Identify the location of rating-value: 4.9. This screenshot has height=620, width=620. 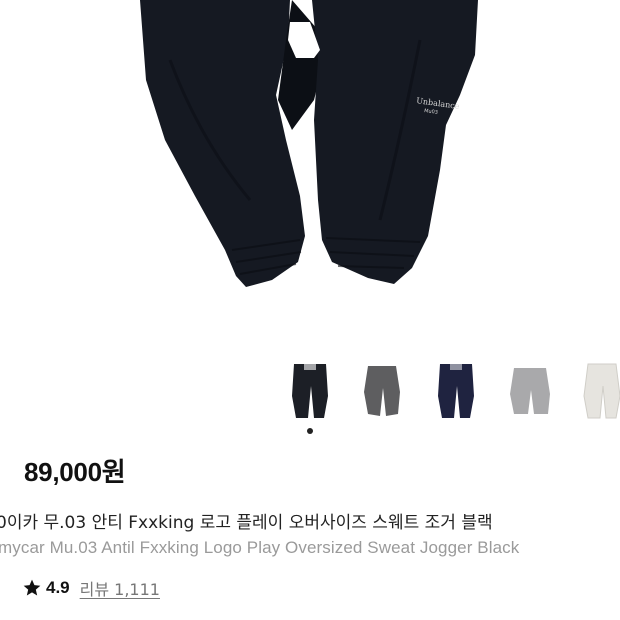
(58, 587).